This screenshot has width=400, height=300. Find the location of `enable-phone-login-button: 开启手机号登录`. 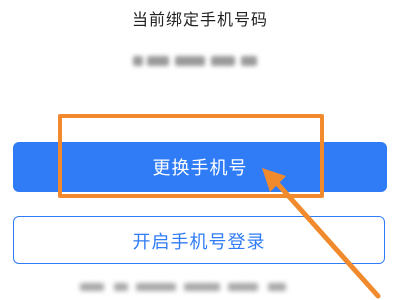

enable-phone-login-button: 开启手机号登录 is located at coordinates (199, 240).